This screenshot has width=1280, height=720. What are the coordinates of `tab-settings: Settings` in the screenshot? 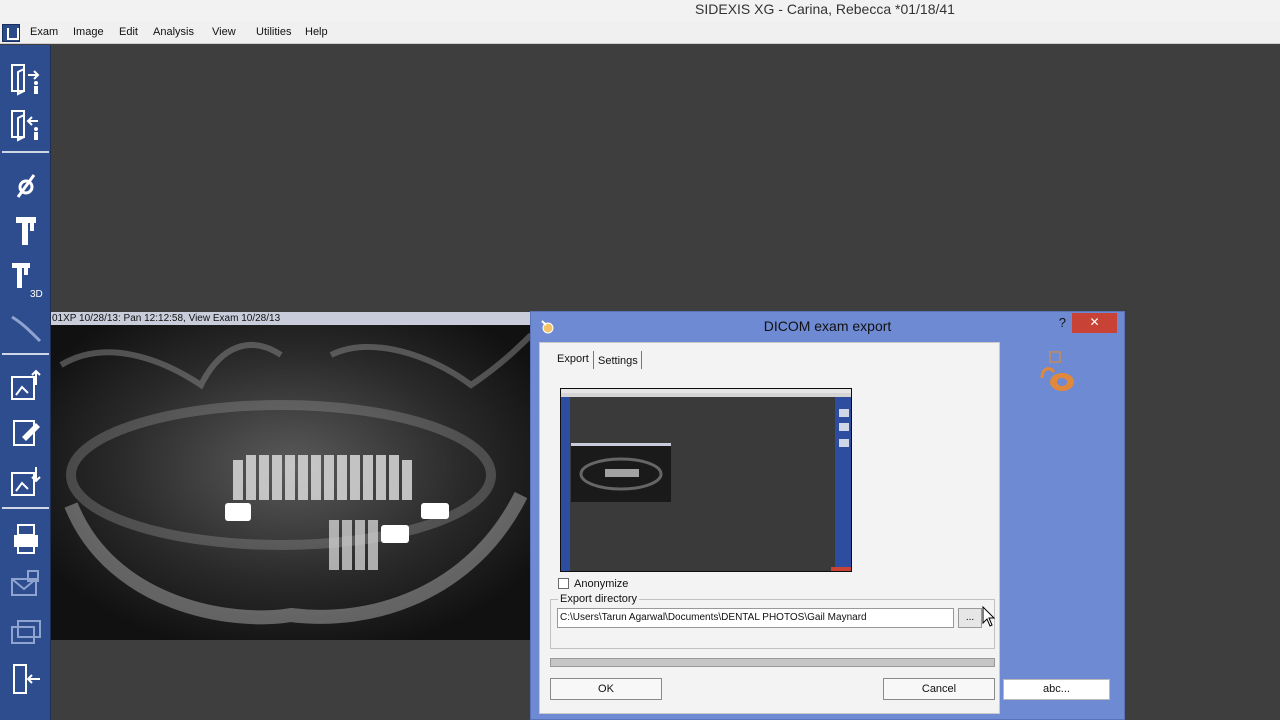 It's located at (618, 361).